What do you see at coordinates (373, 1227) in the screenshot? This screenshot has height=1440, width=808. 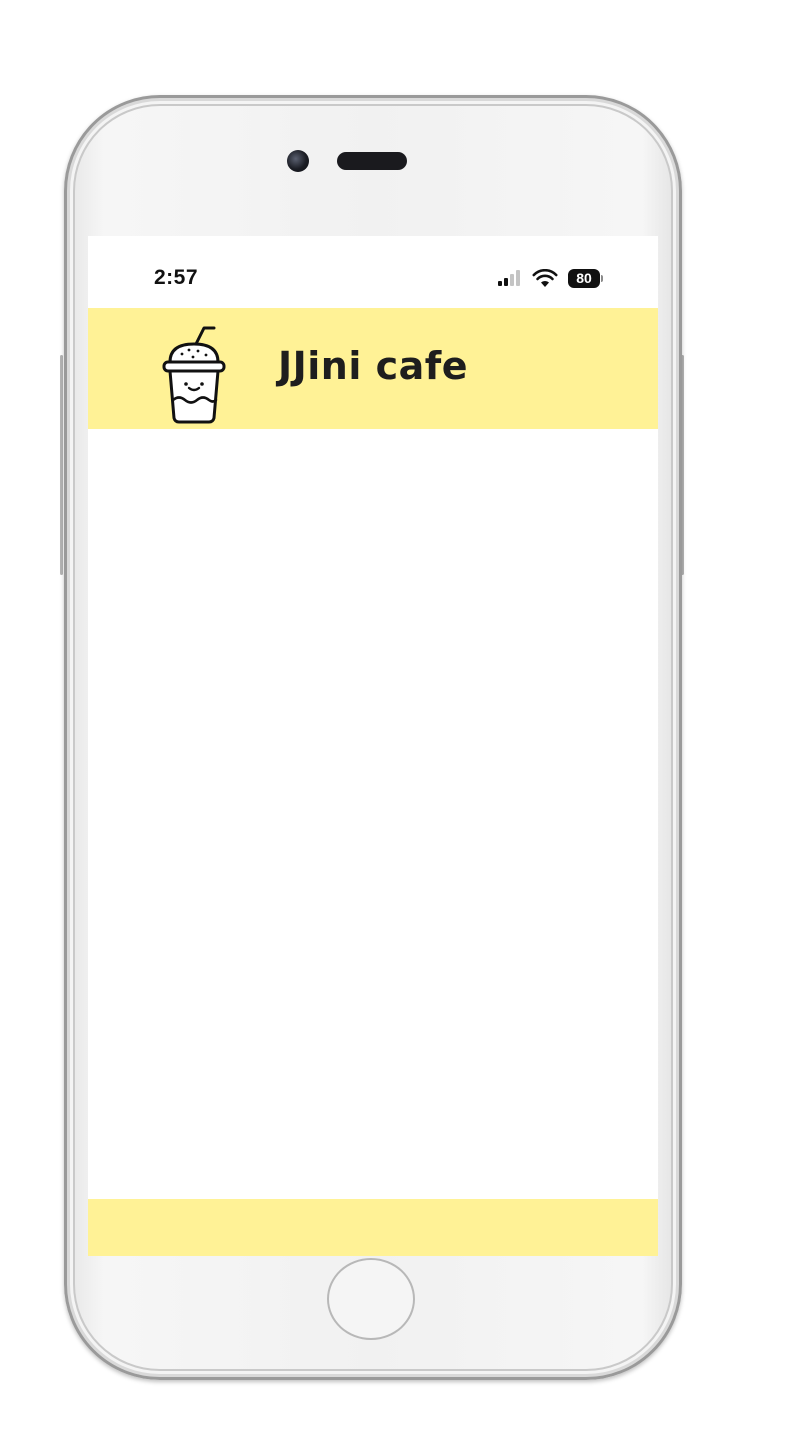 I see `bottom-bar` at bounding box center [373, 1227].